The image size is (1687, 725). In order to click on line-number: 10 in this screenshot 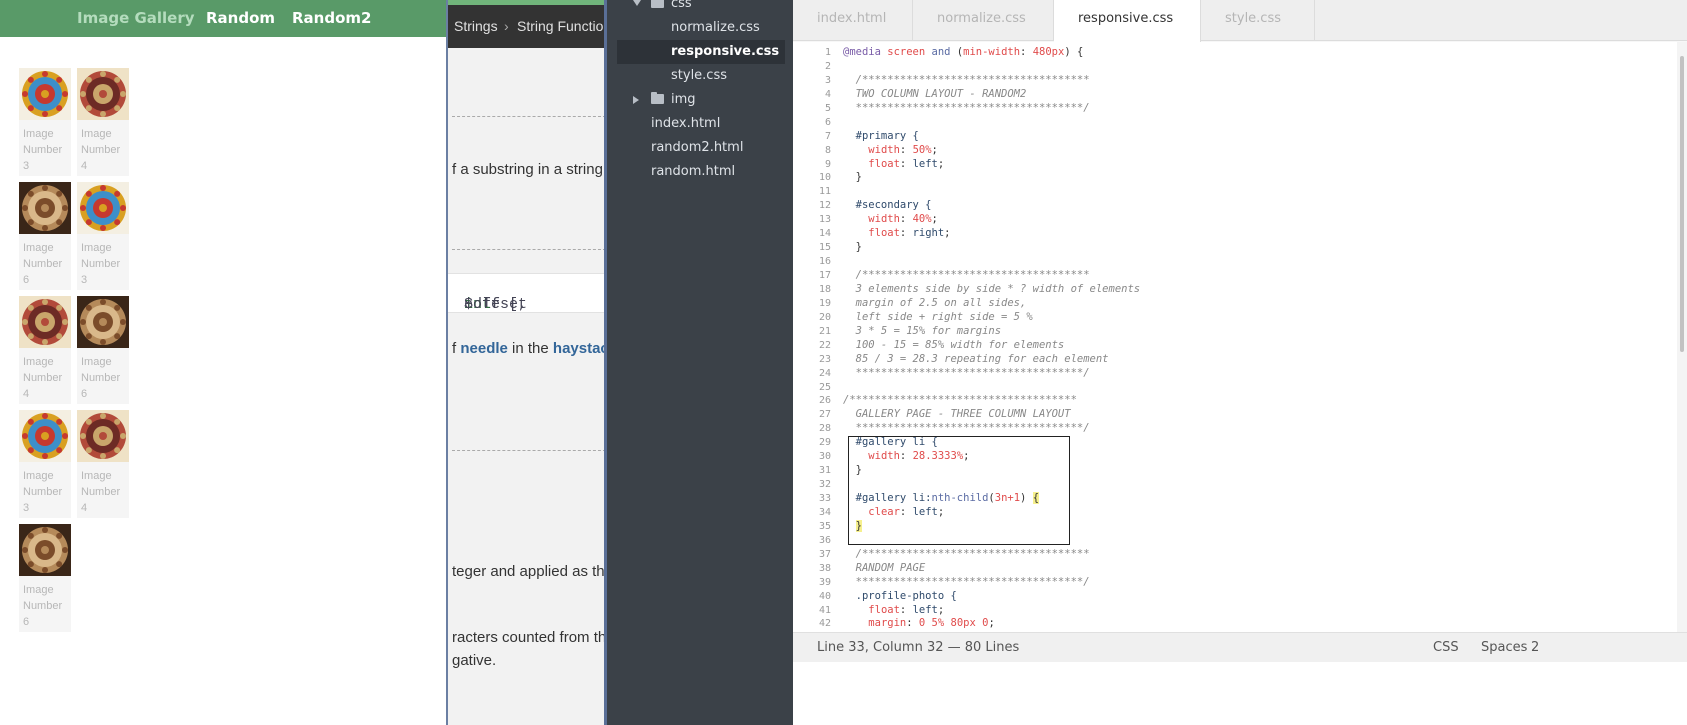, I will do `click(824, 178)`.